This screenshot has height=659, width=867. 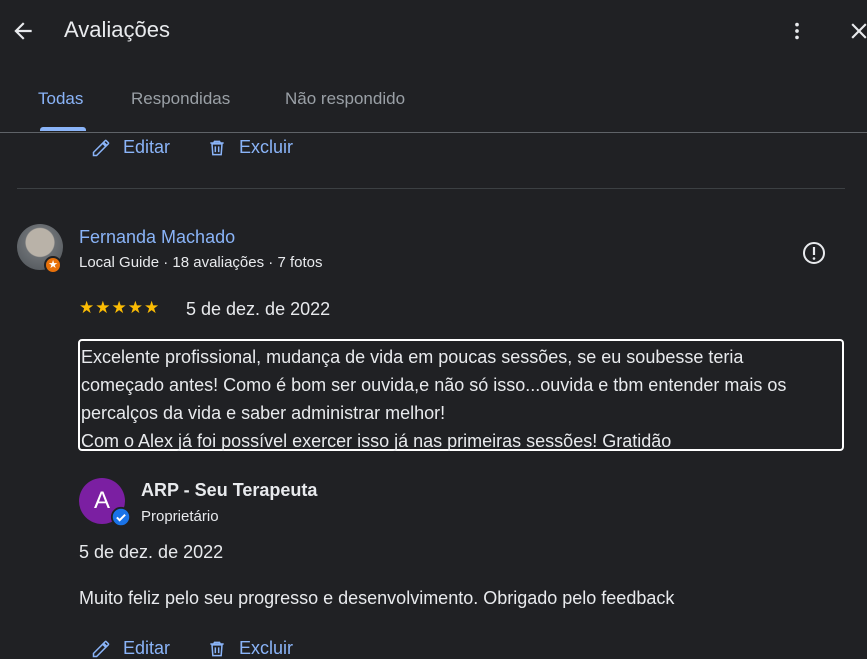 What do you see at coordinates (23, 31) in the screenshot?
I see `back-arrow-icon` at bounding box center [23, 31].